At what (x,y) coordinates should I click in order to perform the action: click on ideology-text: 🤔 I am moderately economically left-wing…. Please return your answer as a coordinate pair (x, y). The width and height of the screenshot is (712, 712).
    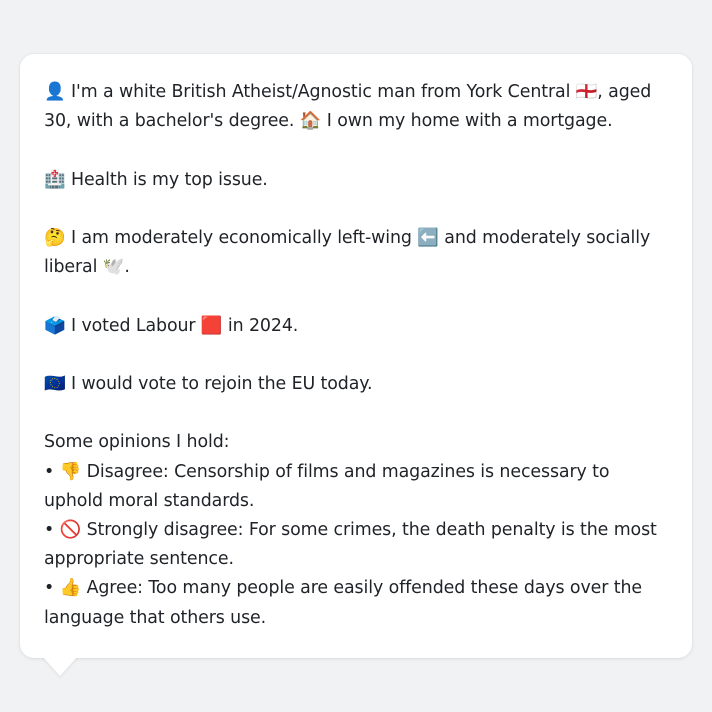
    Looking at the image, I should click on (347, 252).